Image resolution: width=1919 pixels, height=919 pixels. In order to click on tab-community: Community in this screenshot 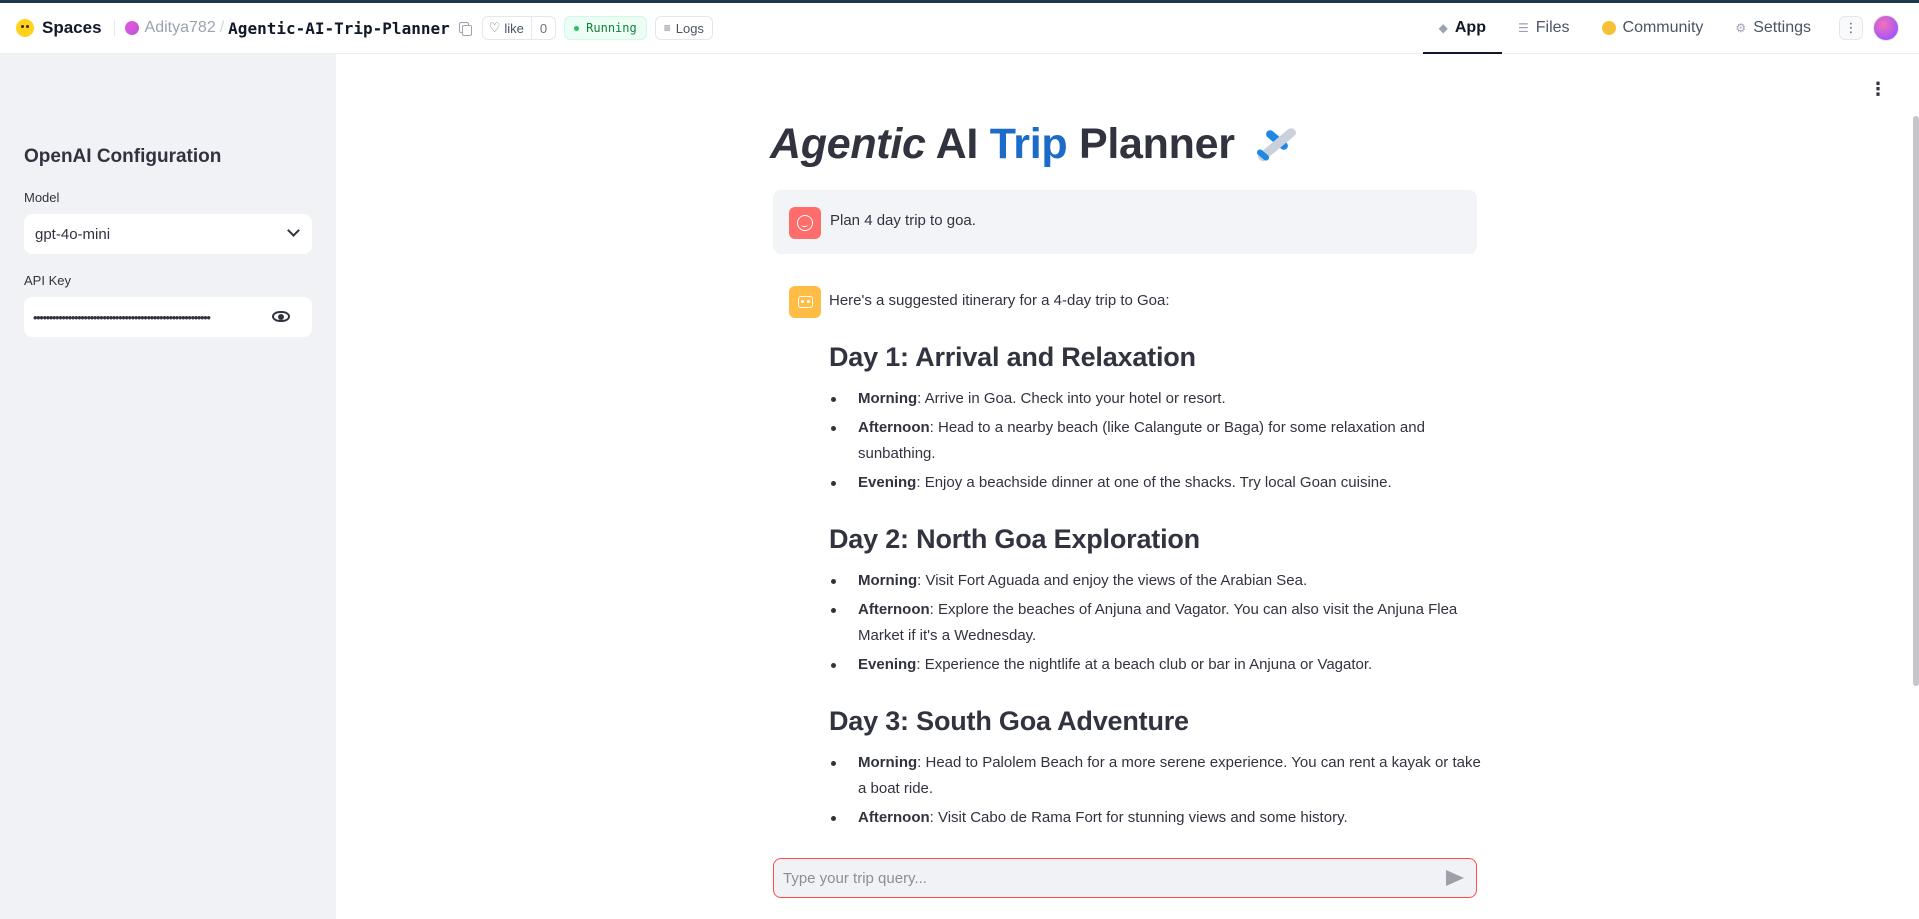, I will do `click(1653, 28)`.